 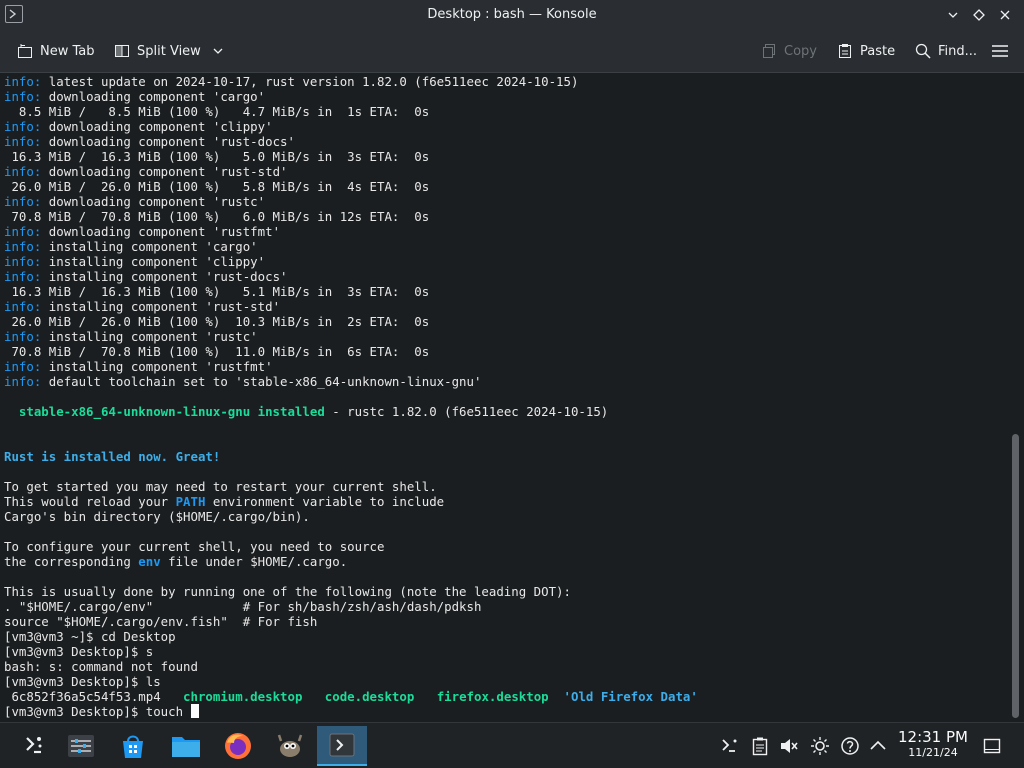 I want to click on tray-network-icon, so click(x=730, y=746).